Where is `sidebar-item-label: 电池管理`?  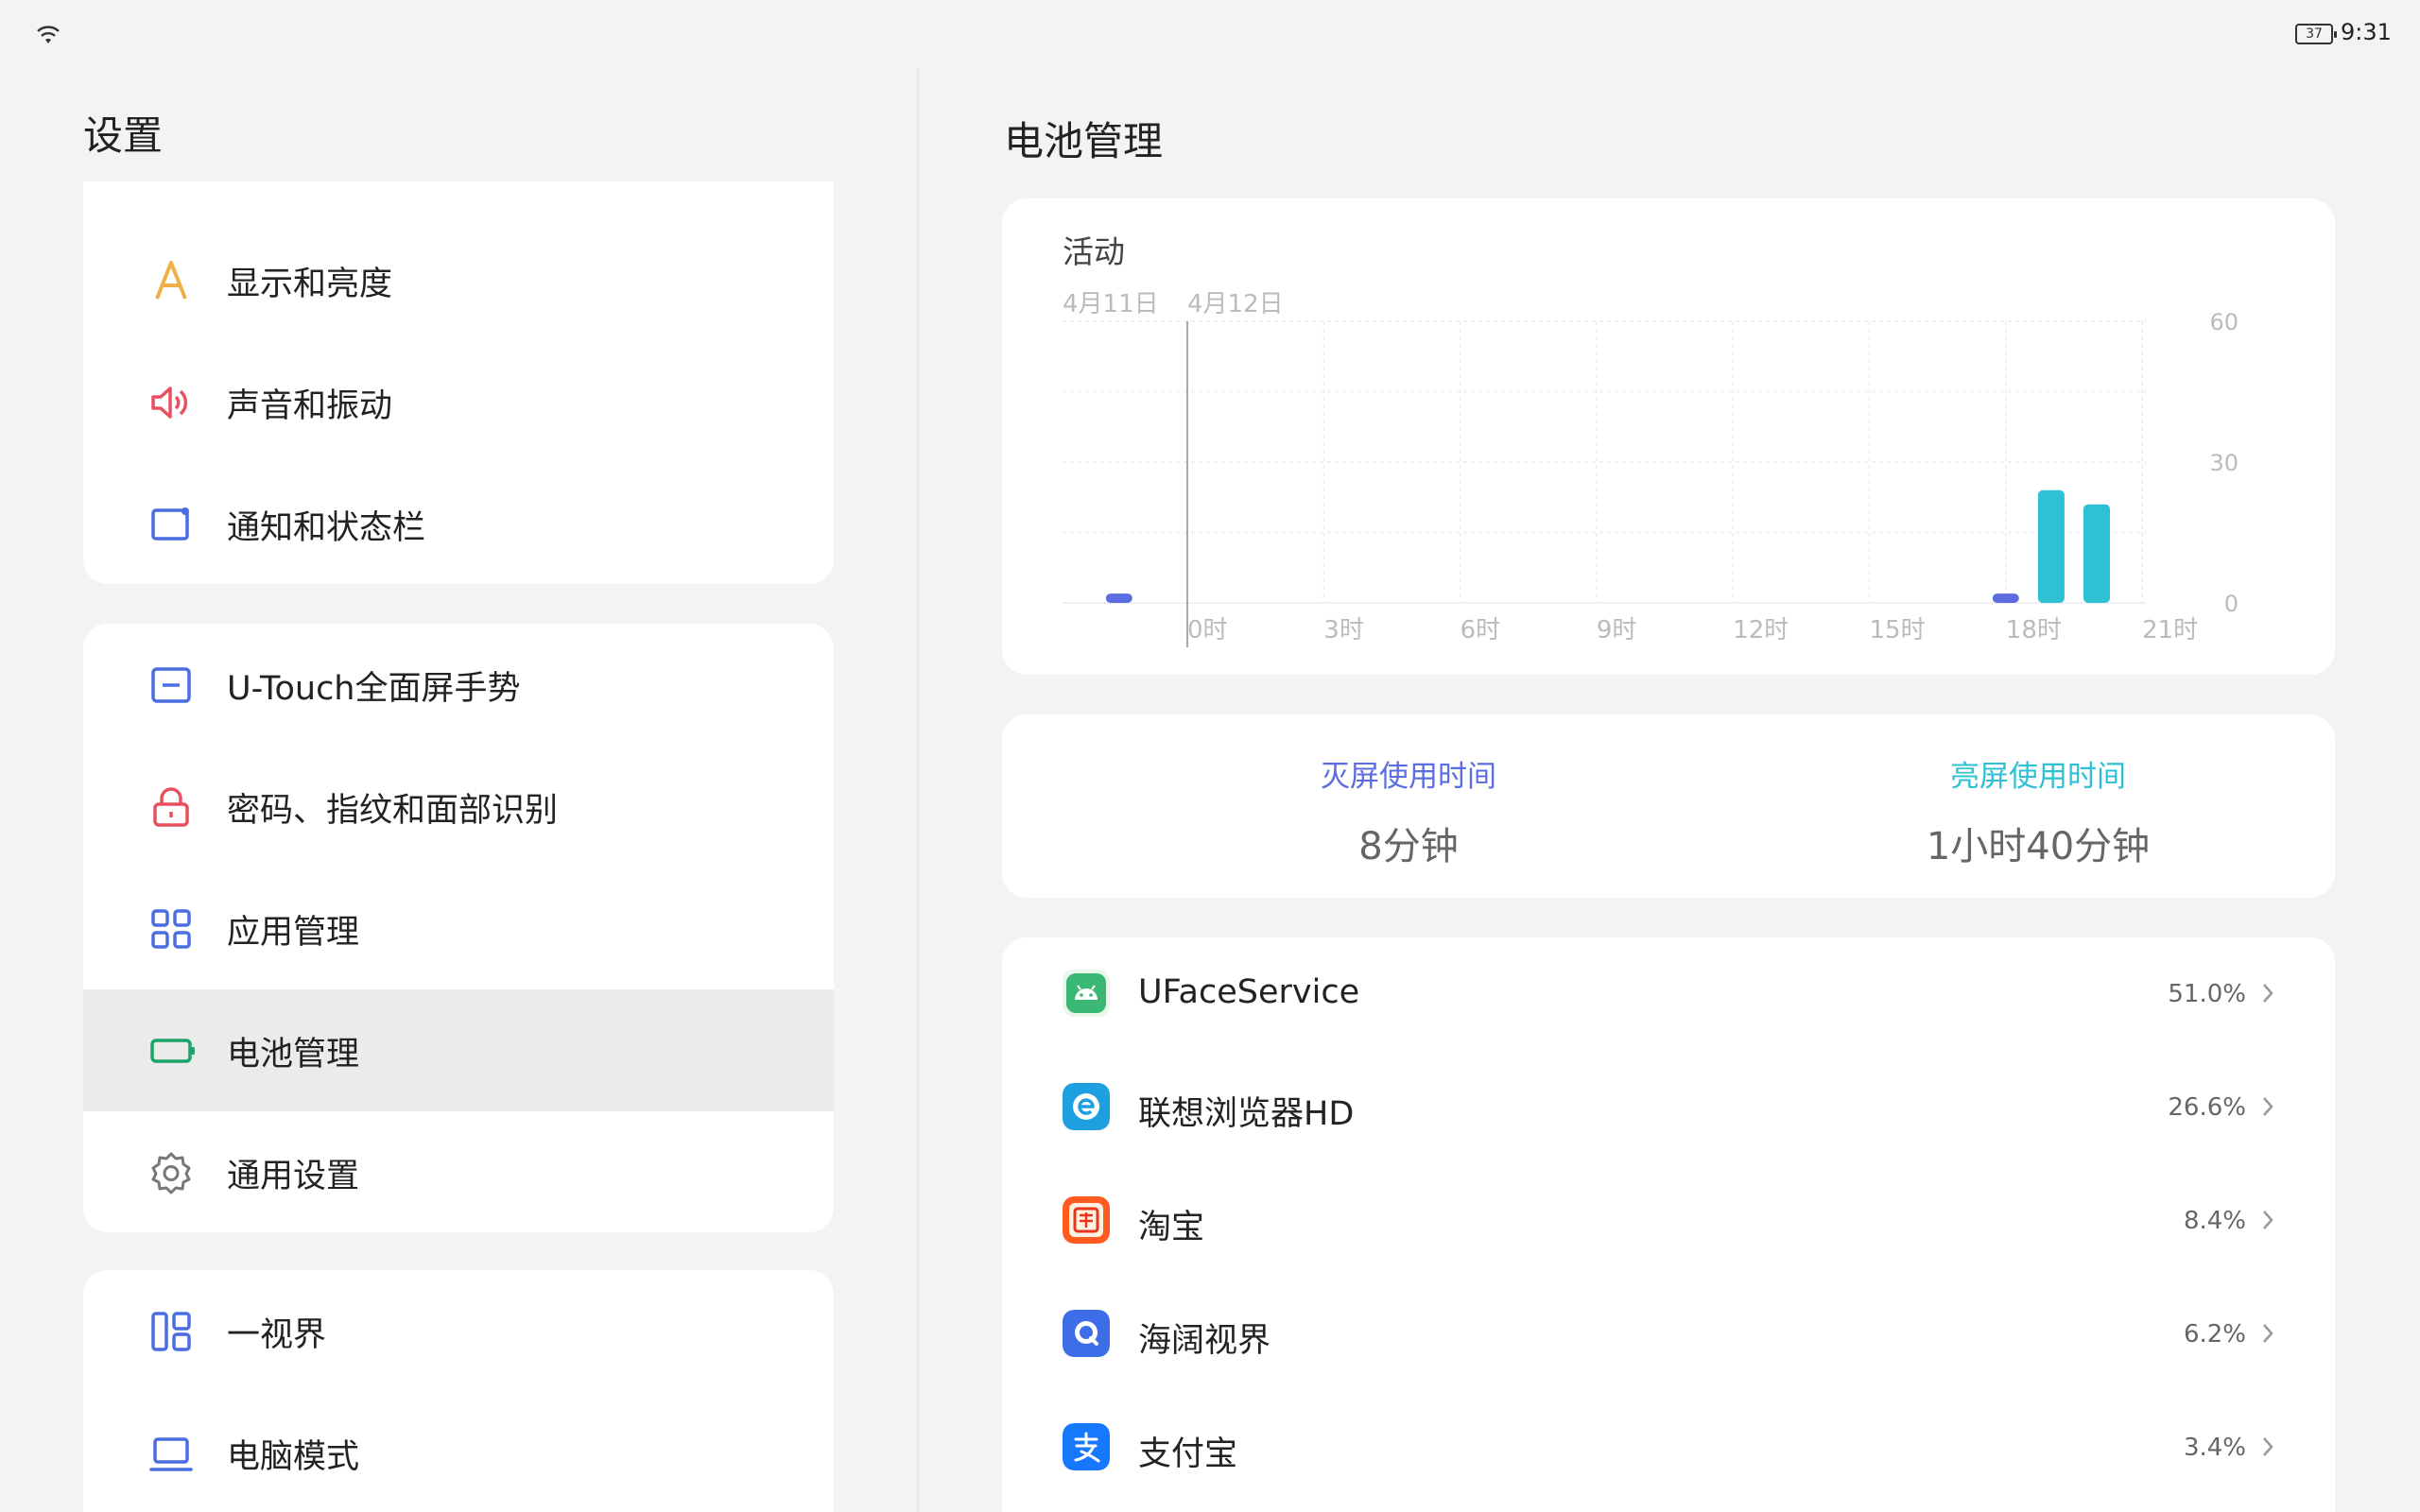 sidebar-item-label: 电池管理 is located at coordinates (293, 1055).